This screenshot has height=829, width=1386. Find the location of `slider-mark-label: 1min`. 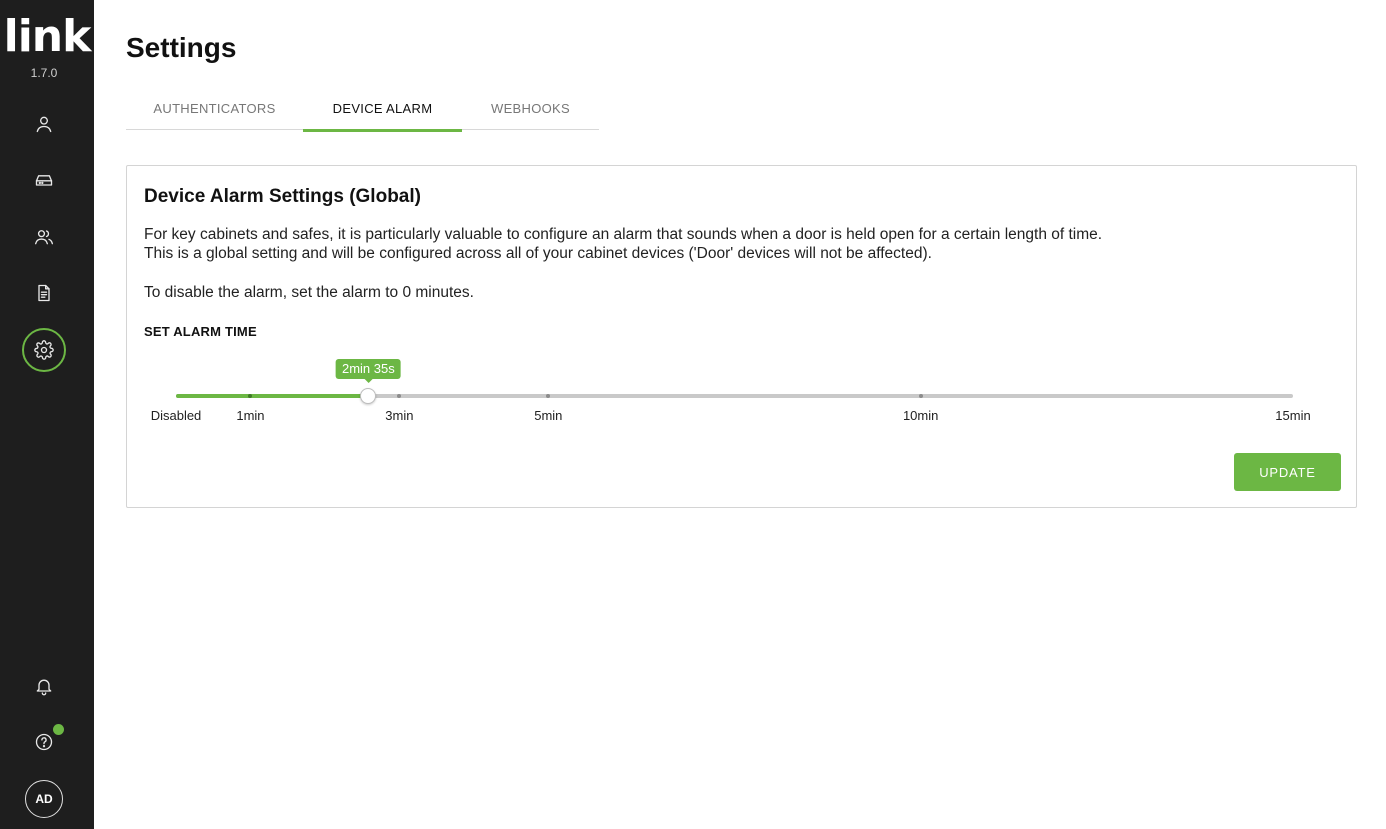

slider-mark-label: 1min is located at coordinates (250, 415).